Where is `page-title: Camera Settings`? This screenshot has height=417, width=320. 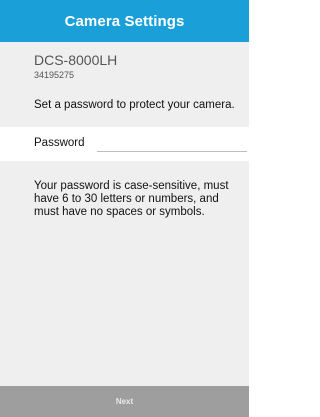 page-title: Camera Settings is located at coordinates (124, 21).